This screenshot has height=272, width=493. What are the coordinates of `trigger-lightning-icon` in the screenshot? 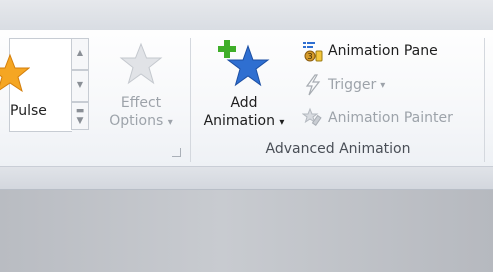 It's located at (313, 85).